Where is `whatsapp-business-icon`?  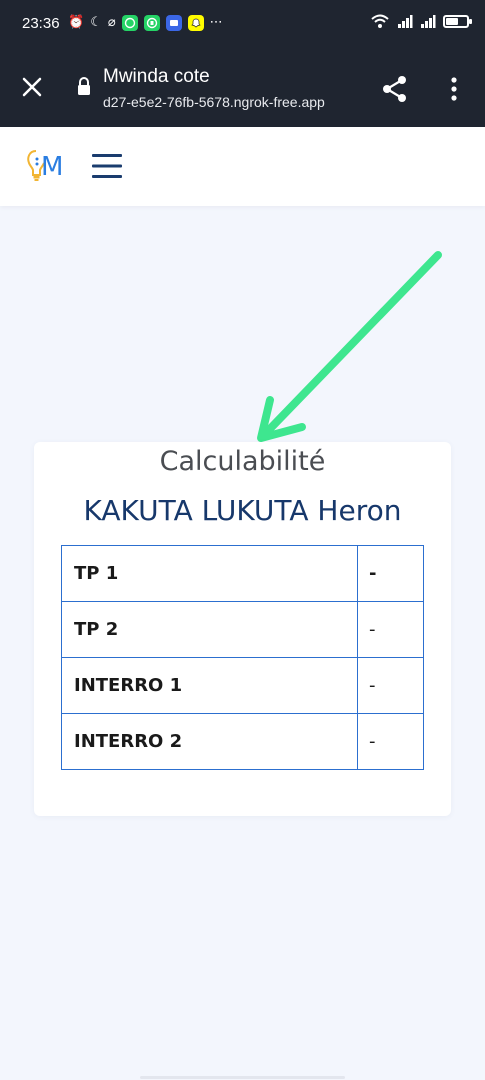
whatsapp-business-icon is located at coordinates (151, 23).